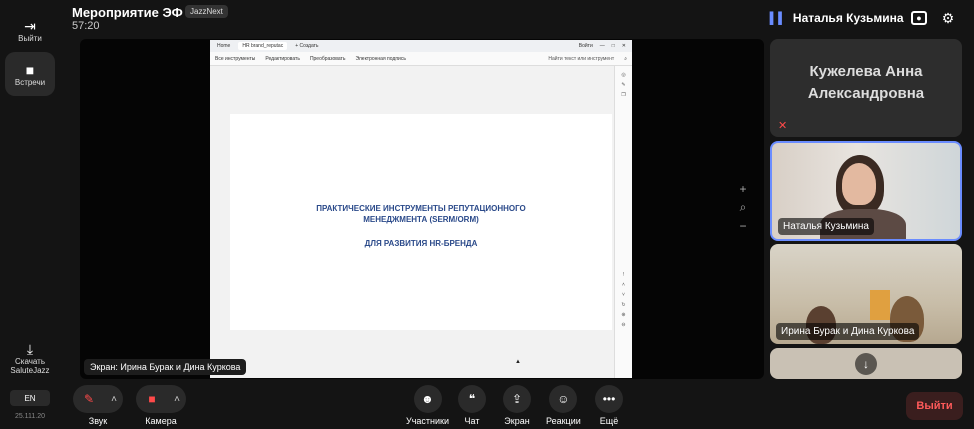  Describe the element at coordinates (623, 95) in the screenshot. I see `copy-icon: ❐` at that location.